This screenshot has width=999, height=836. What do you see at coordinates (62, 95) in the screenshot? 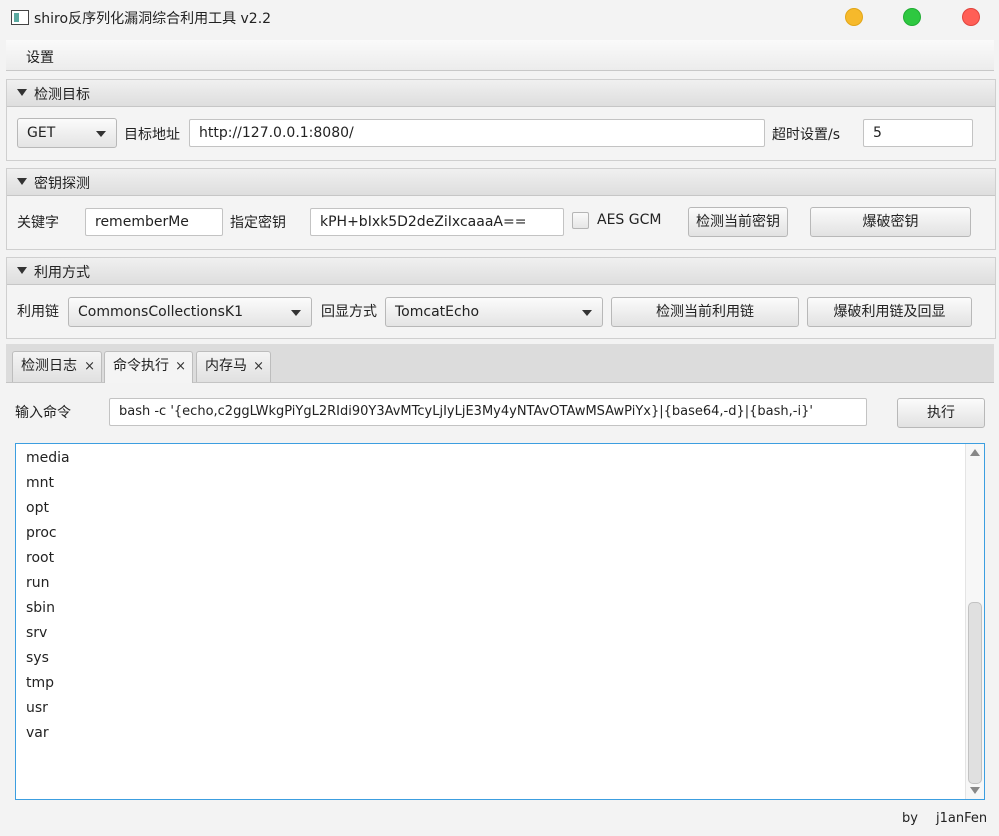
I see `section-title: 检测目标` at bounding box center [62, 95].